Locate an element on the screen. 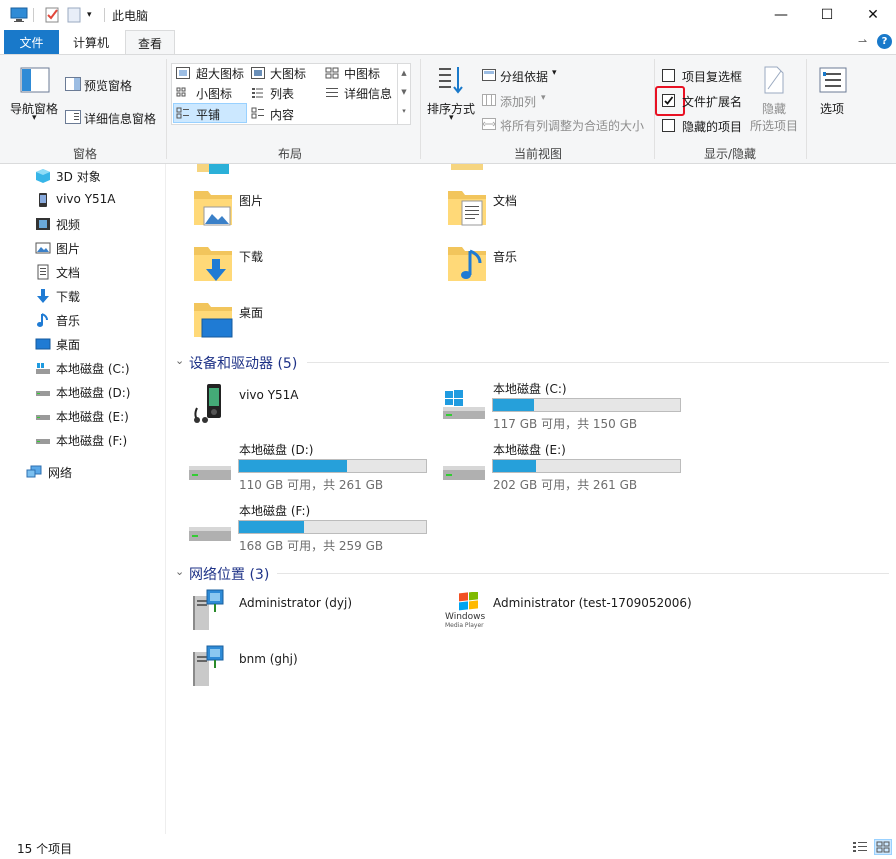 This screenshot has width=896, height=859. group-label-layout: 布局 is located at coordinates (289, 154).